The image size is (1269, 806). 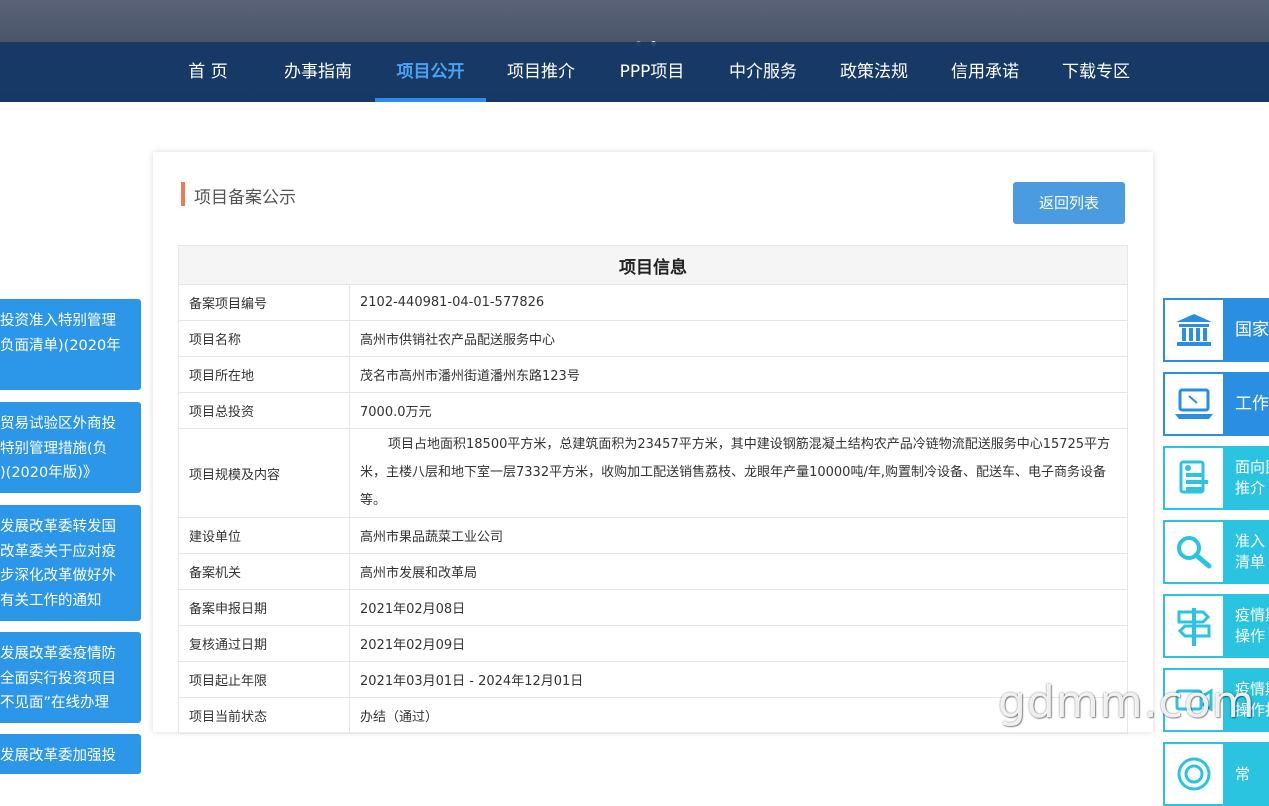 I want to click on back-to-list-button: 返回列表, so click(x=1069, y=203).